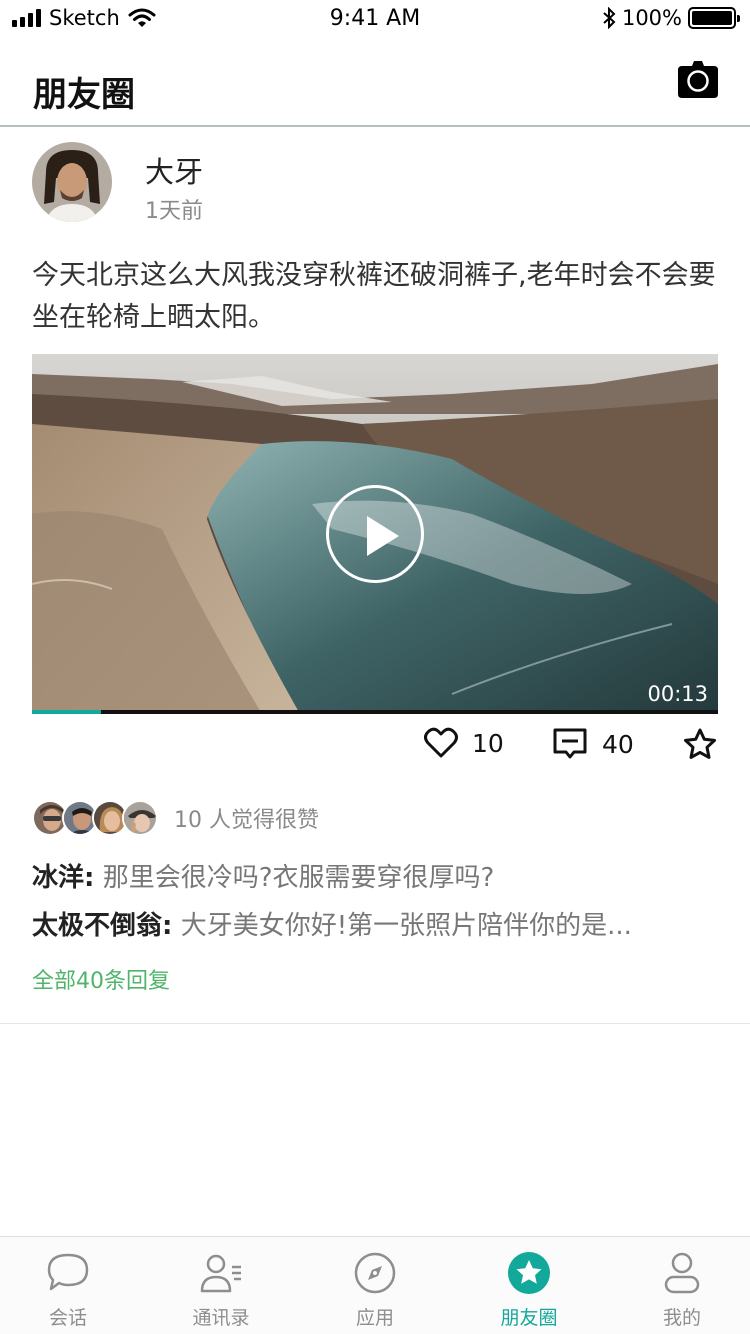 The image size is (750, 1334). Describe the element at coordinates (298, 878) in the screenshot. I see `comment-text: 那里会很冷吗?衣服需要穿很厚吗?` at that location.